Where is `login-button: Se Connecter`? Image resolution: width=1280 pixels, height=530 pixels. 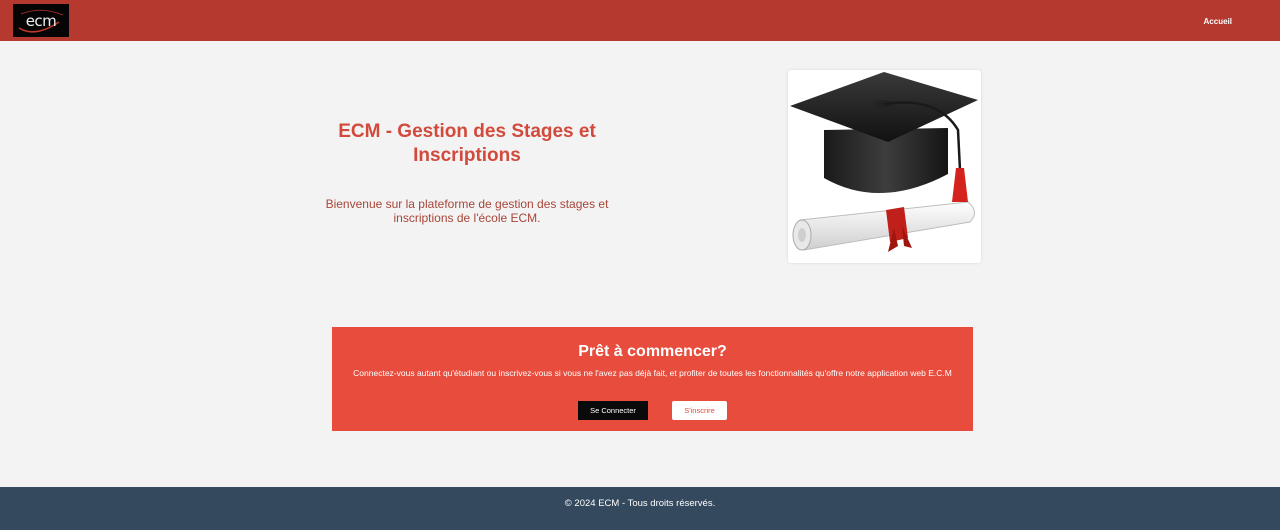 login-button: Se Connecter is located at coordinates (613, 410).